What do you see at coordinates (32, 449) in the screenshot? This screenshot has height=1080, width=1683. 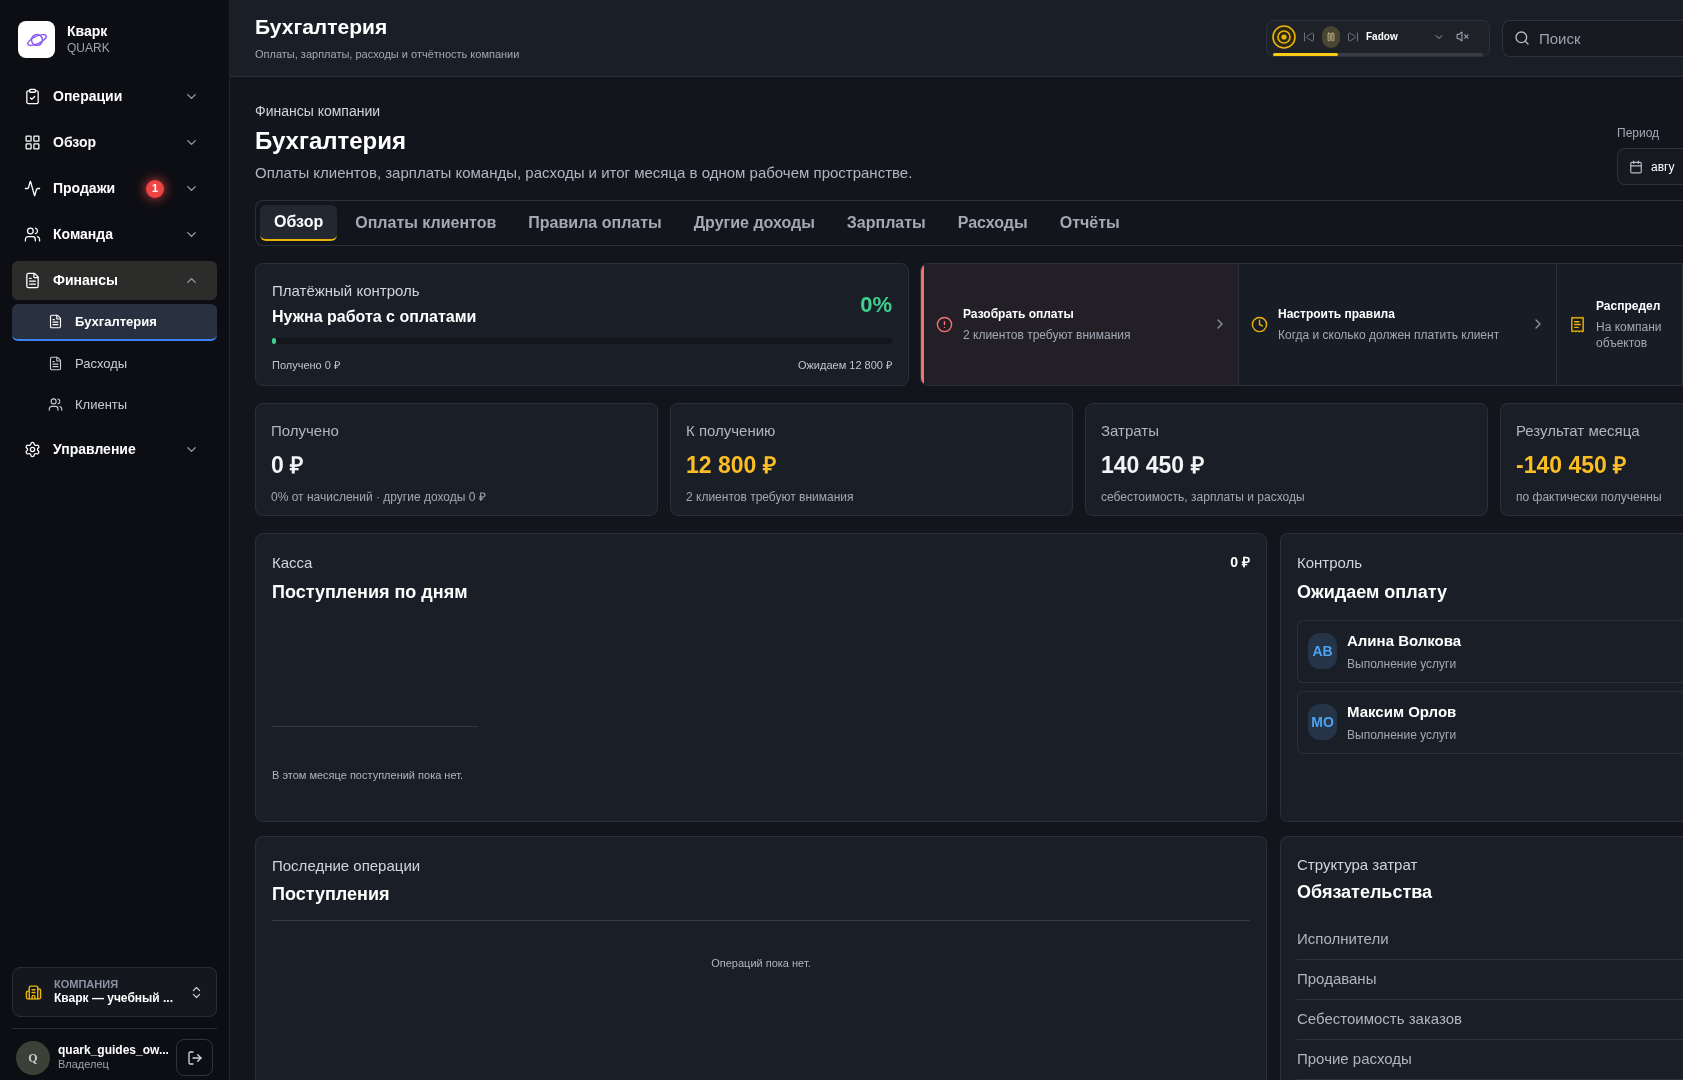 I see `settings-icon` at bounding box center [32, 449].